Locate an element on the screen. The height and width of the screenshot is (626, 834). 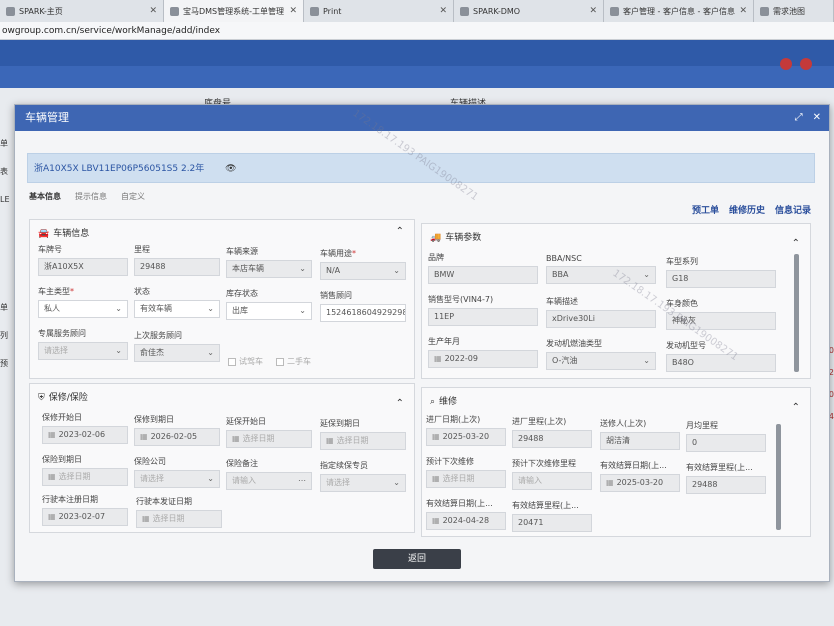
next-repair-mileage-field: 请输入 is located at coordinates (552, 481).